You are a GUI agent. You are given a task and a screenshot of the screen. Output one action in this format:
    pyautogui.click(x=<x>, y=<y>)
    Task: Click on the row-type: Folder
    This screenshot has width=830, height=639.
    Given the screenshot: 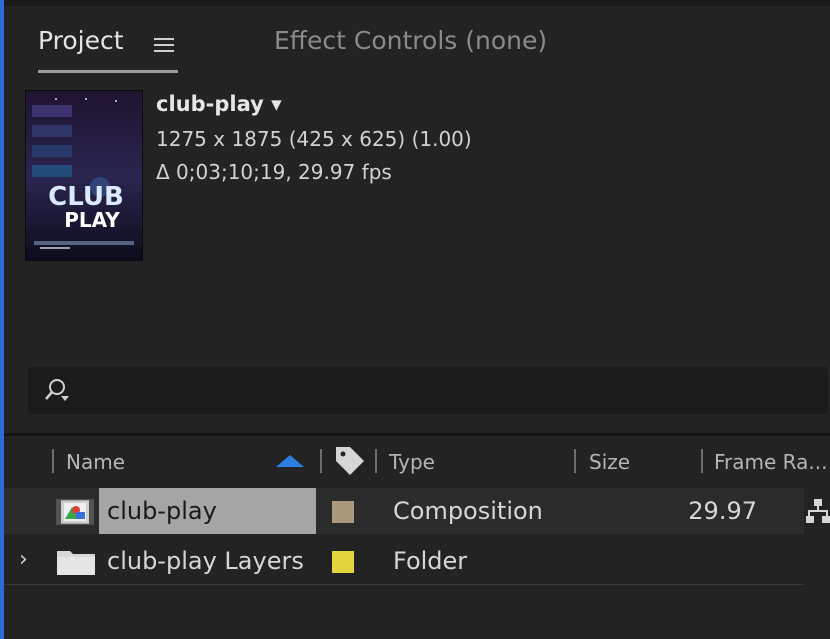 What is the action you would take?
    pyautogui.click(x=430, y=561)
    